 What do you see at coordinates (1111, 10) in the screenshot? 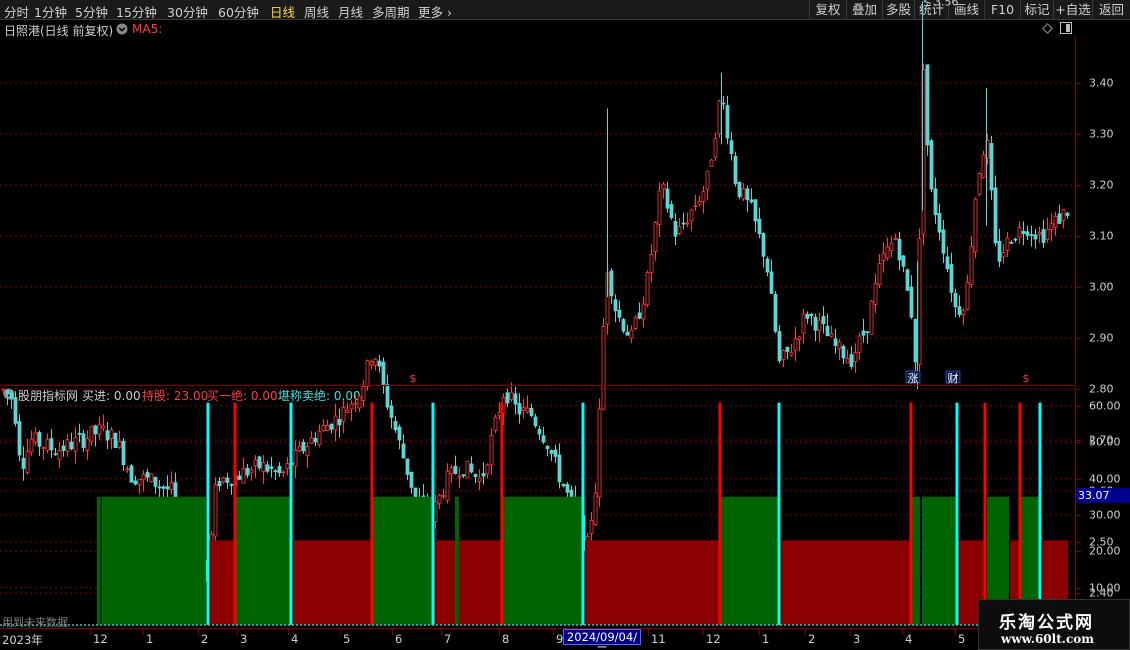
I see `back-button: 返回` at bounding box center [1111, 10].